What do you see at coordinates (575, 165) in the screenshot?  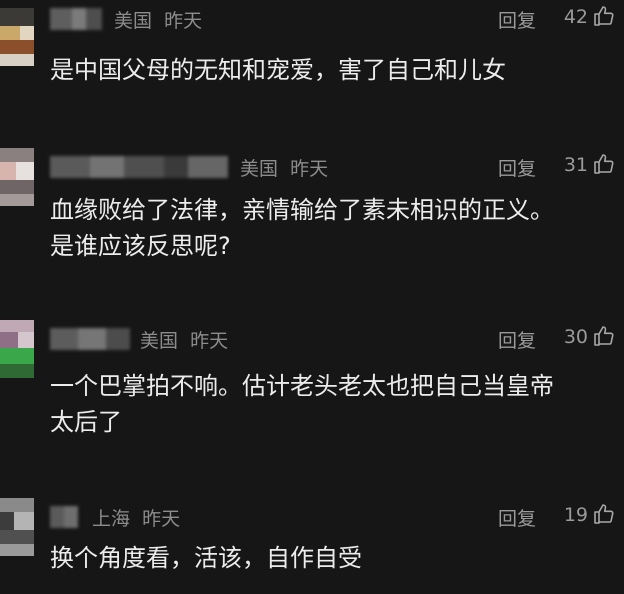 I see `like-count: 31` at bounding box center [575, 165].